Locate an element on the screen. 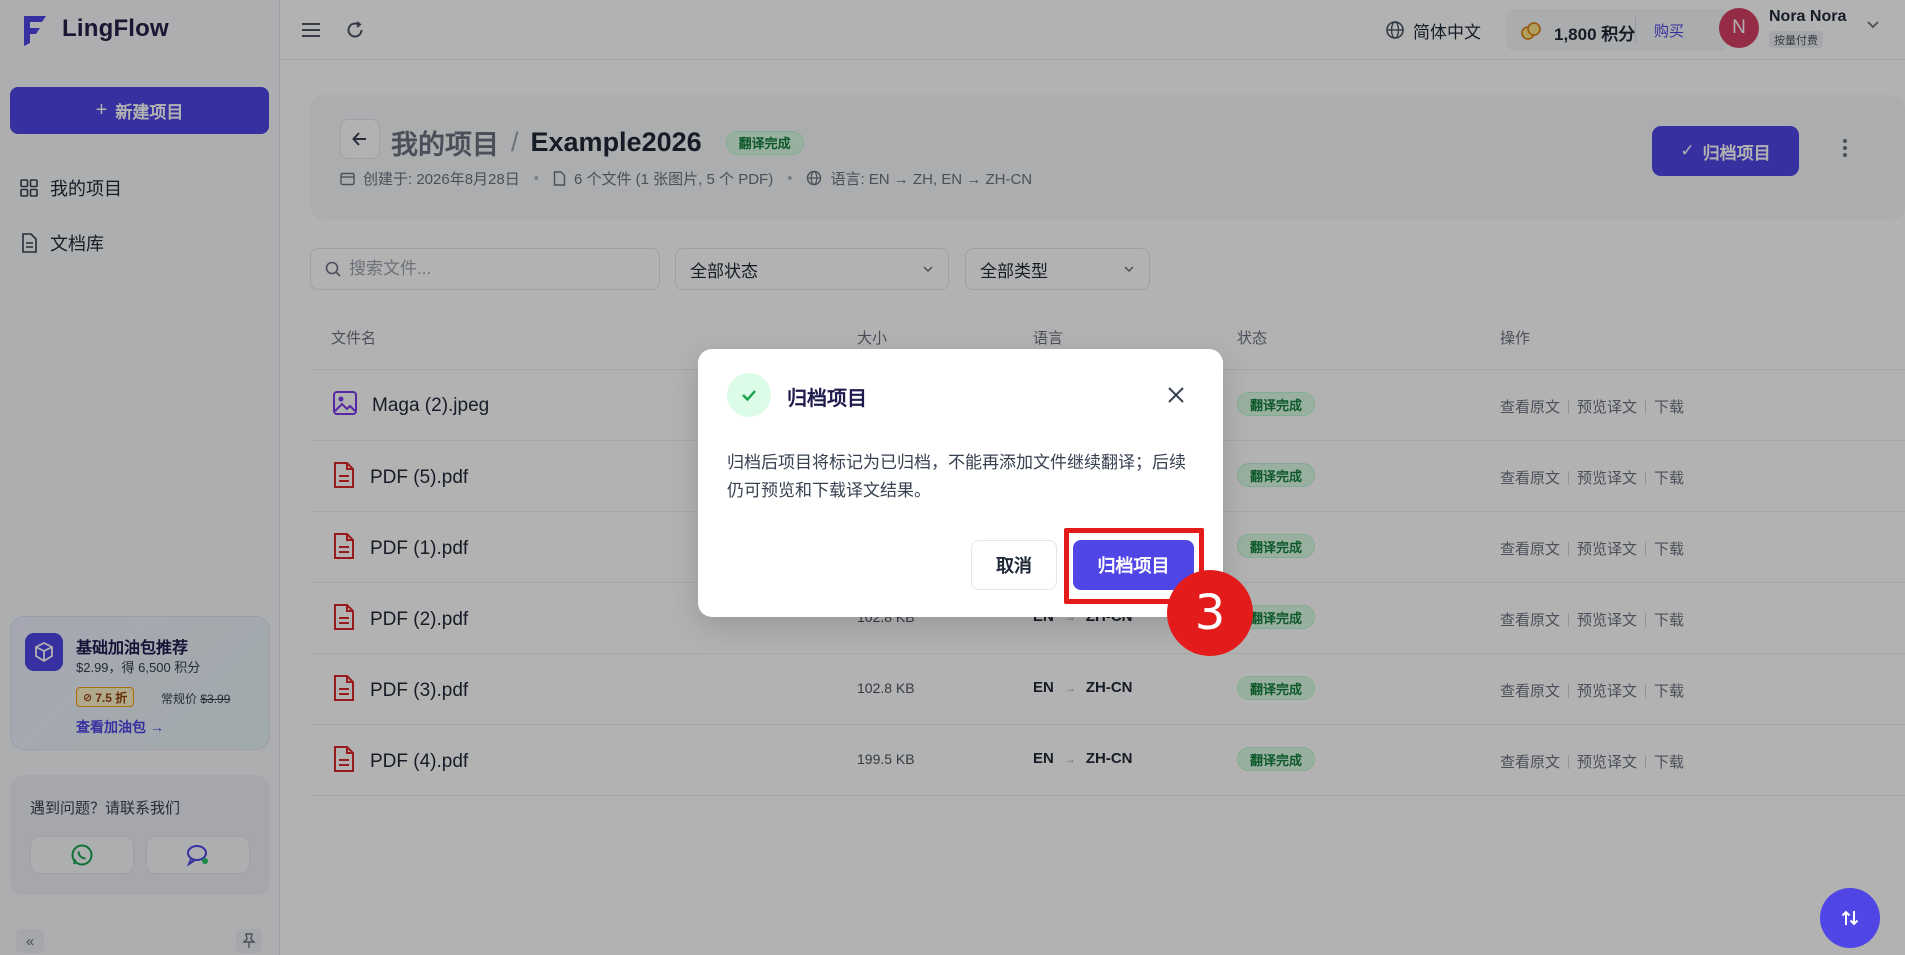  scroll-toggle-button is located at coordinates (1850, 918).